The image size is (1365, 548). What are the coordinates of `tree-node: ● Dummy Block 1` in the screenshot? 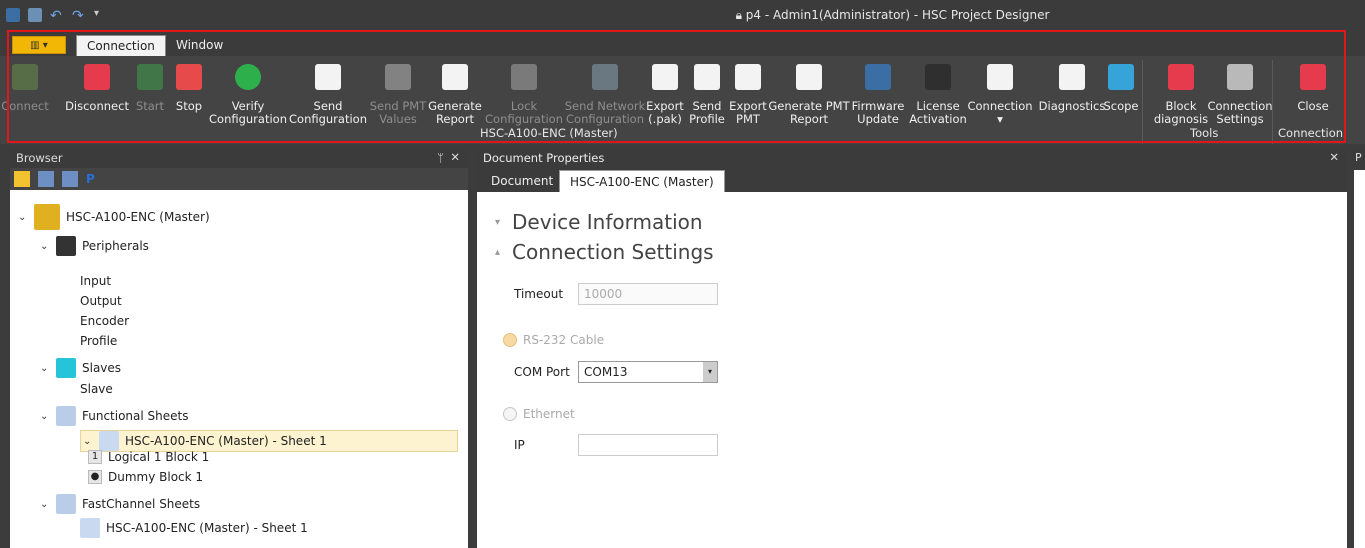 It's located at (145, 477).